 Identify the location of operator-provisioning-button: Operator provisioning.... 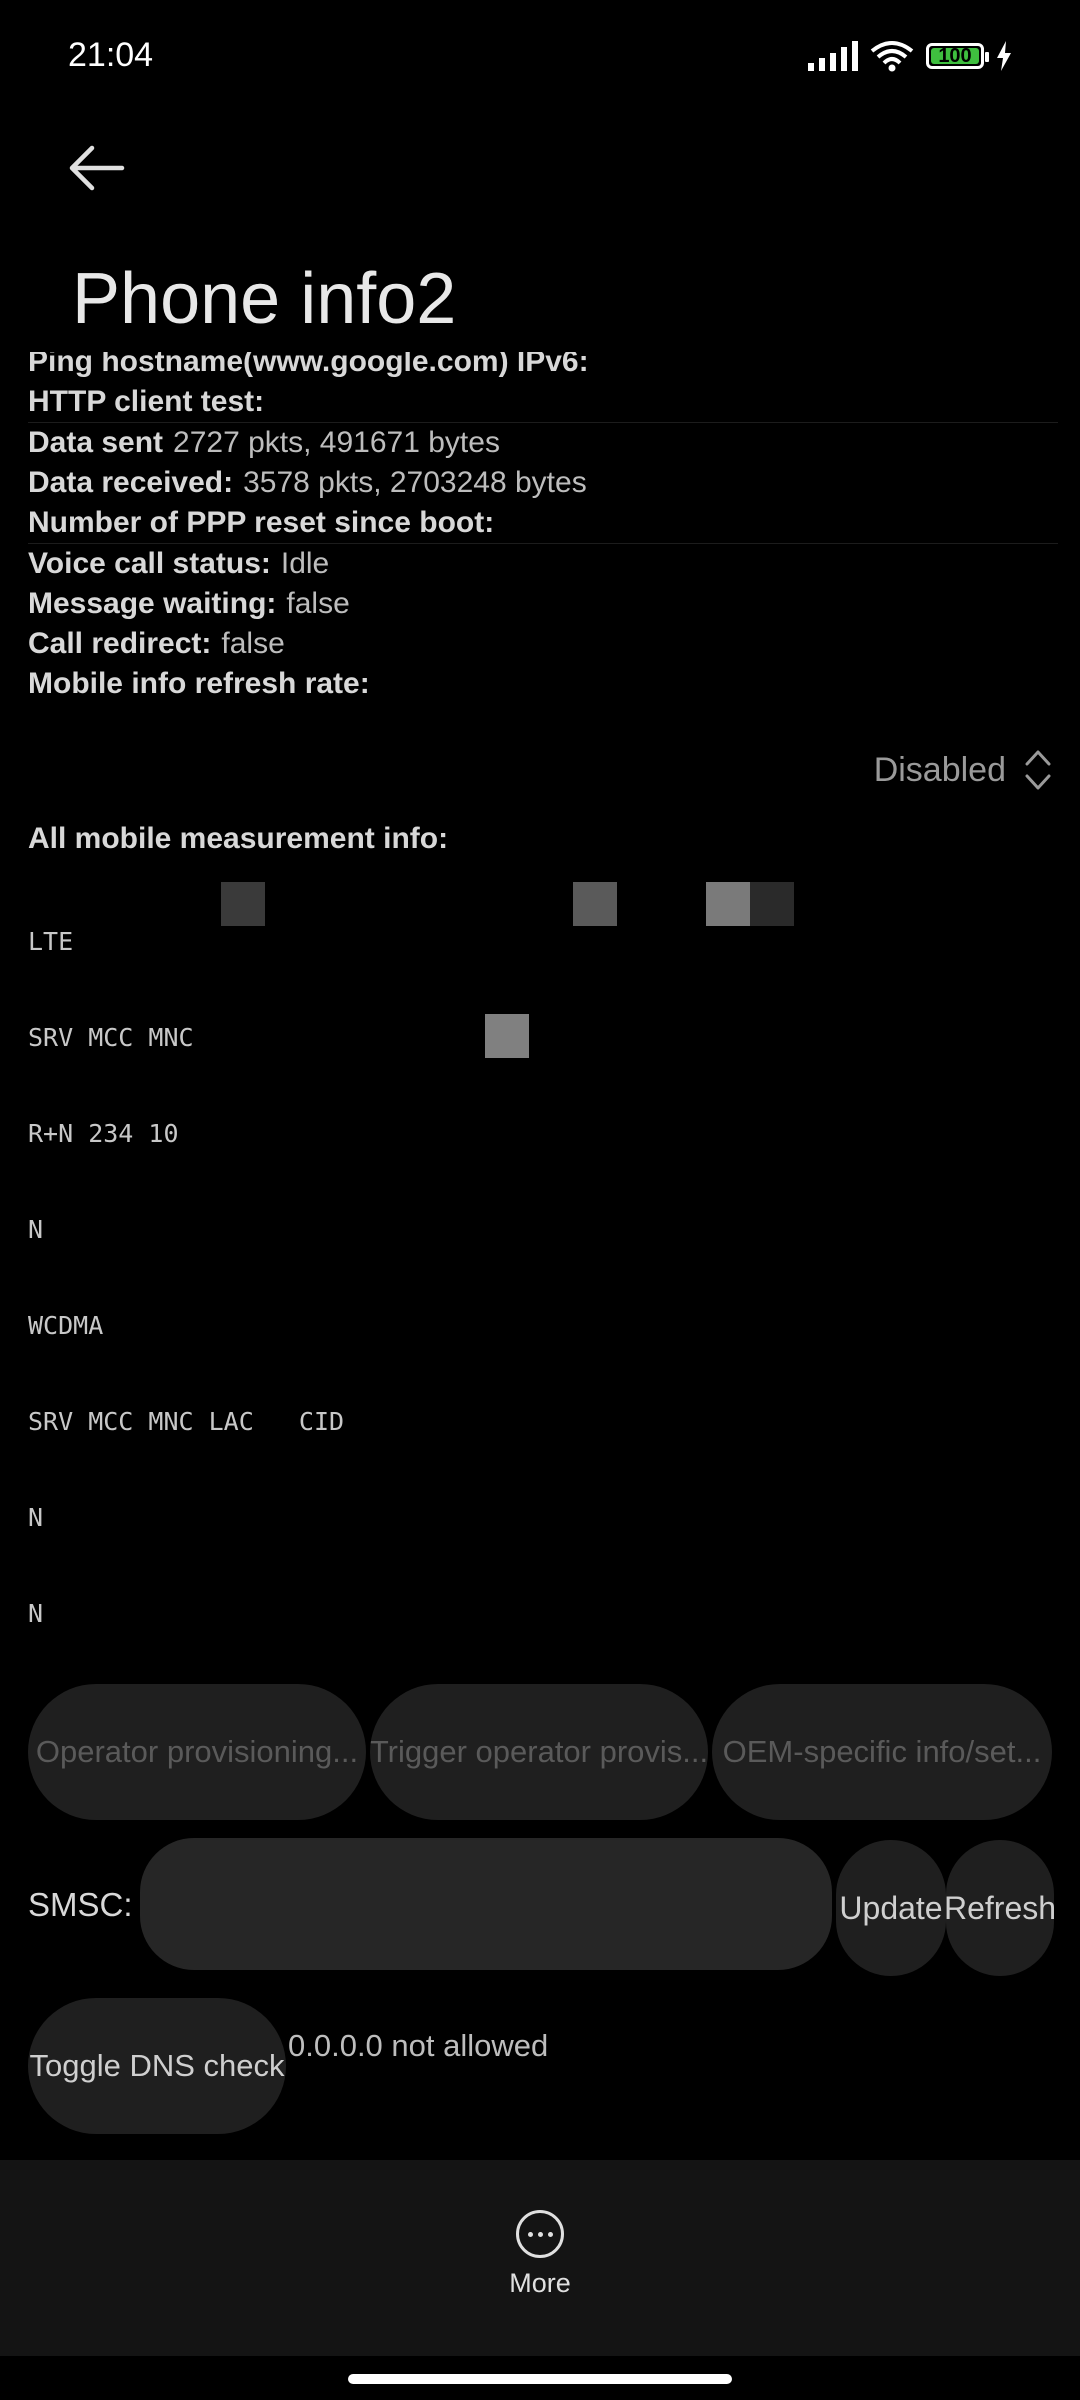
(197, 1752).